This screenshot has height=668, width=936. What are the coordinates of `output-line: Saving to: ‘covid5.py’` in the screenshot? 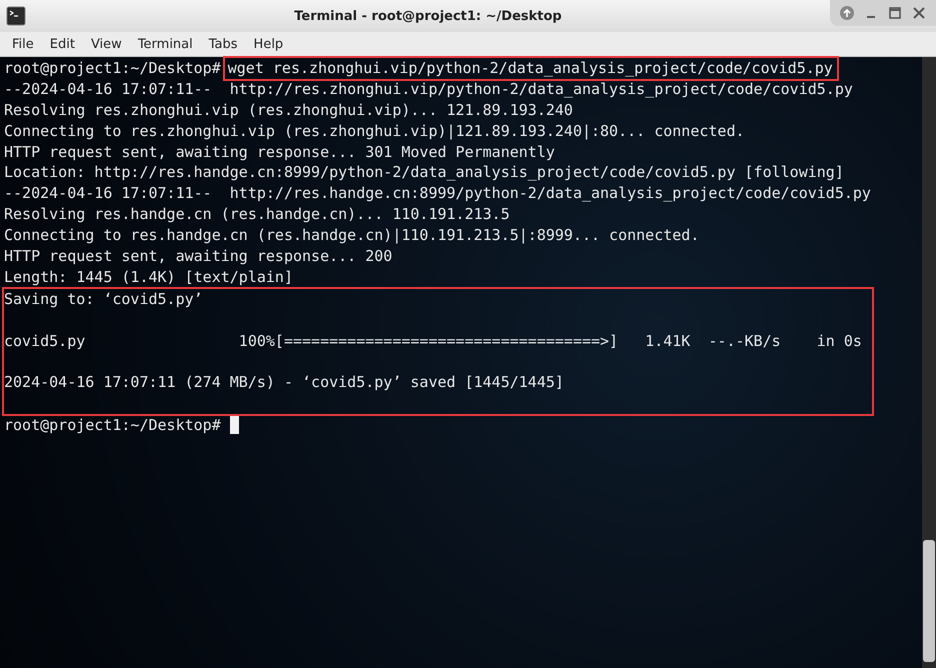 It's located at (103, 299).